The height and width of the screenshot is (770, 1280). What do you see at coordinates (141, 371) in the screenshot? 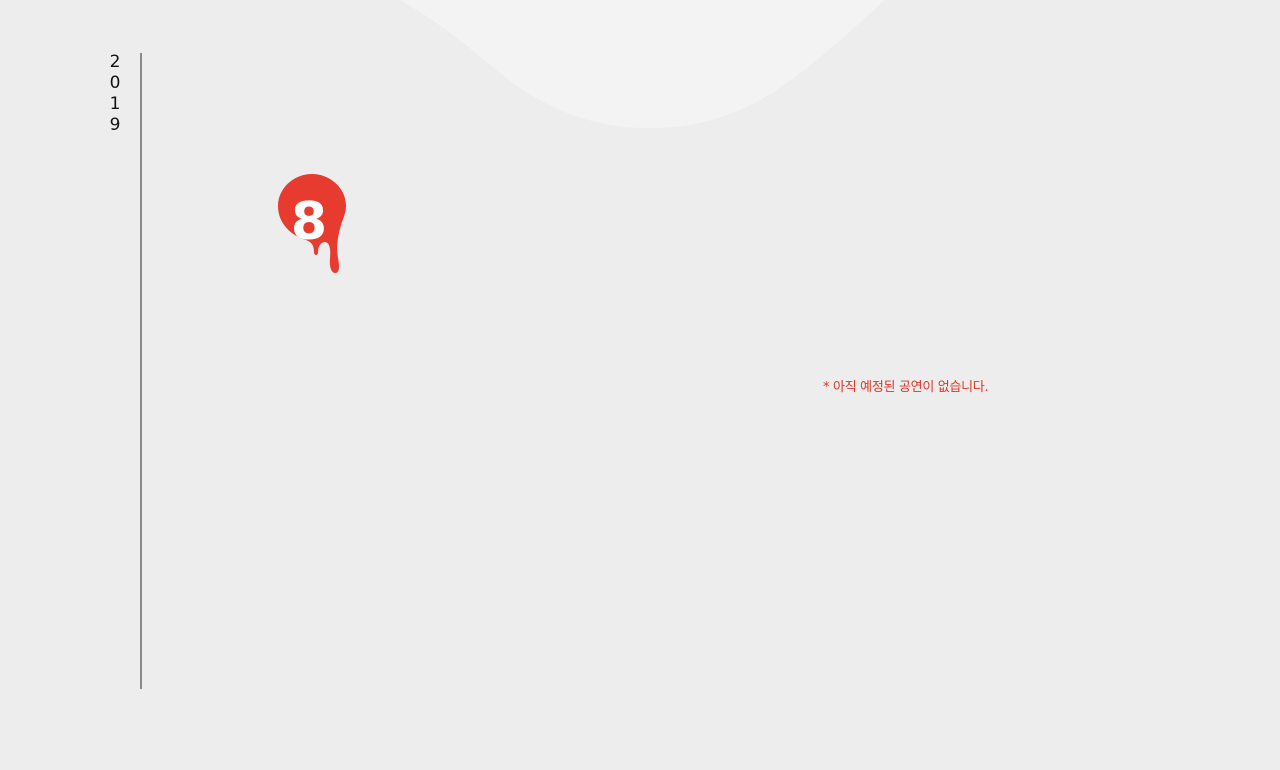
I see `timeline-line` at bounding box center [141, 371].